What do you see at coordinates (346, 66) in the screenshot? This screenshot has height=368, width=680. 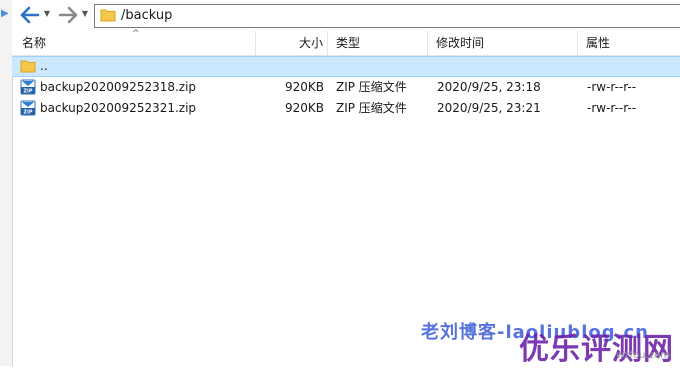 I see `parent-directory-row: ..` at bounding box center [346, 66].